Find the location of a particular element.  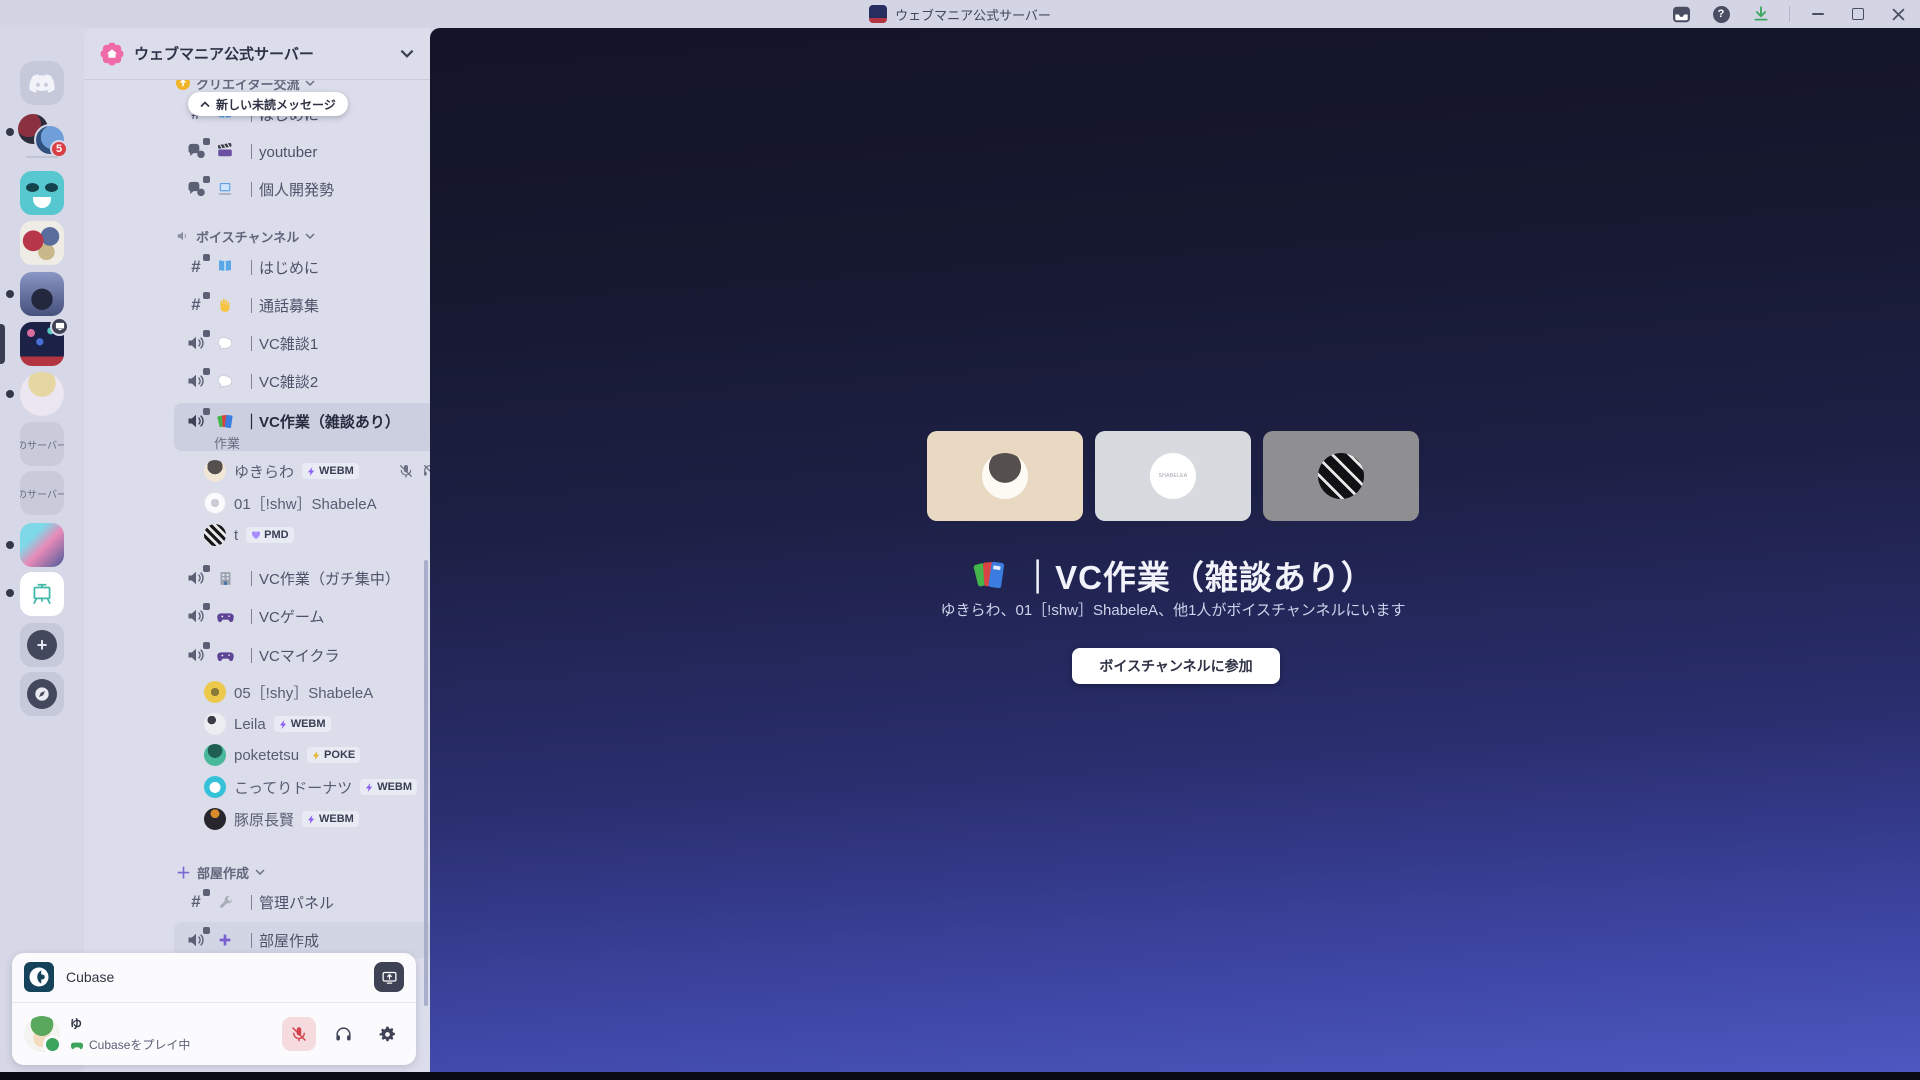

channel-vc-game: ｜VCゲーム is located at coordinates (303, 616).